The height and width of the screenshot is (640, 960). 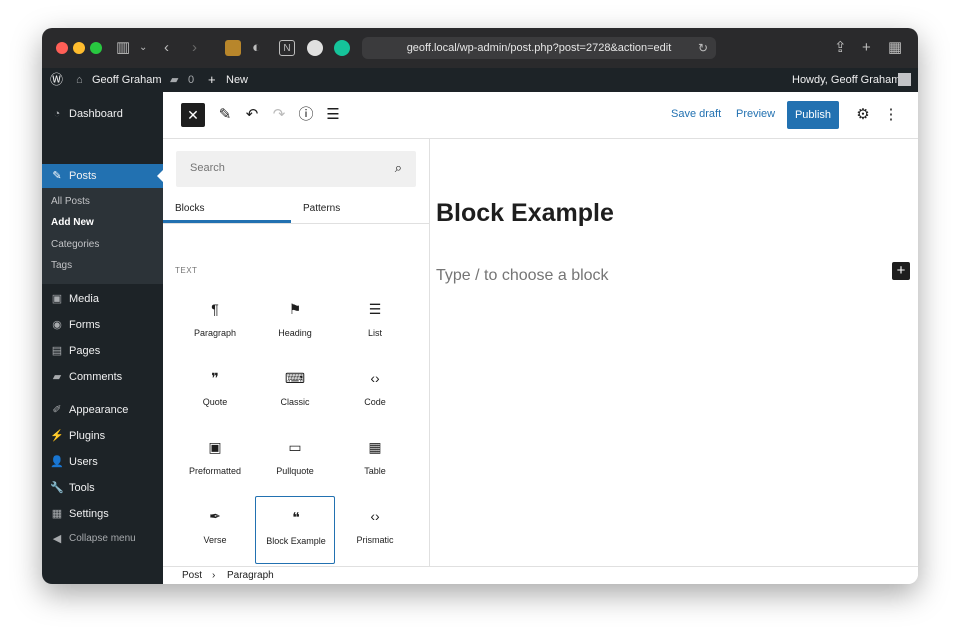 I want to click on block-list: ☰ List, so click(x=375, y=323).